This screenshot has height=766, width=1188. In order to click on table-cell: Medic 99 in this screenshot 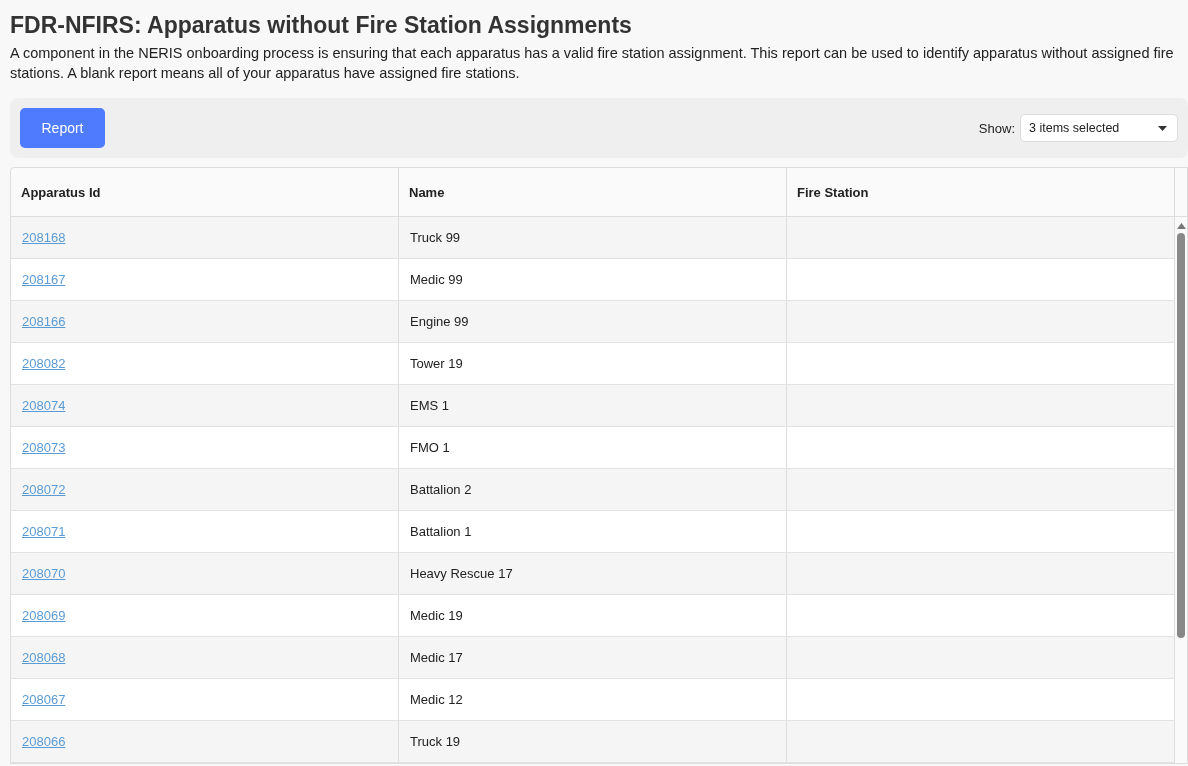, I will do `click(436, 279)`.